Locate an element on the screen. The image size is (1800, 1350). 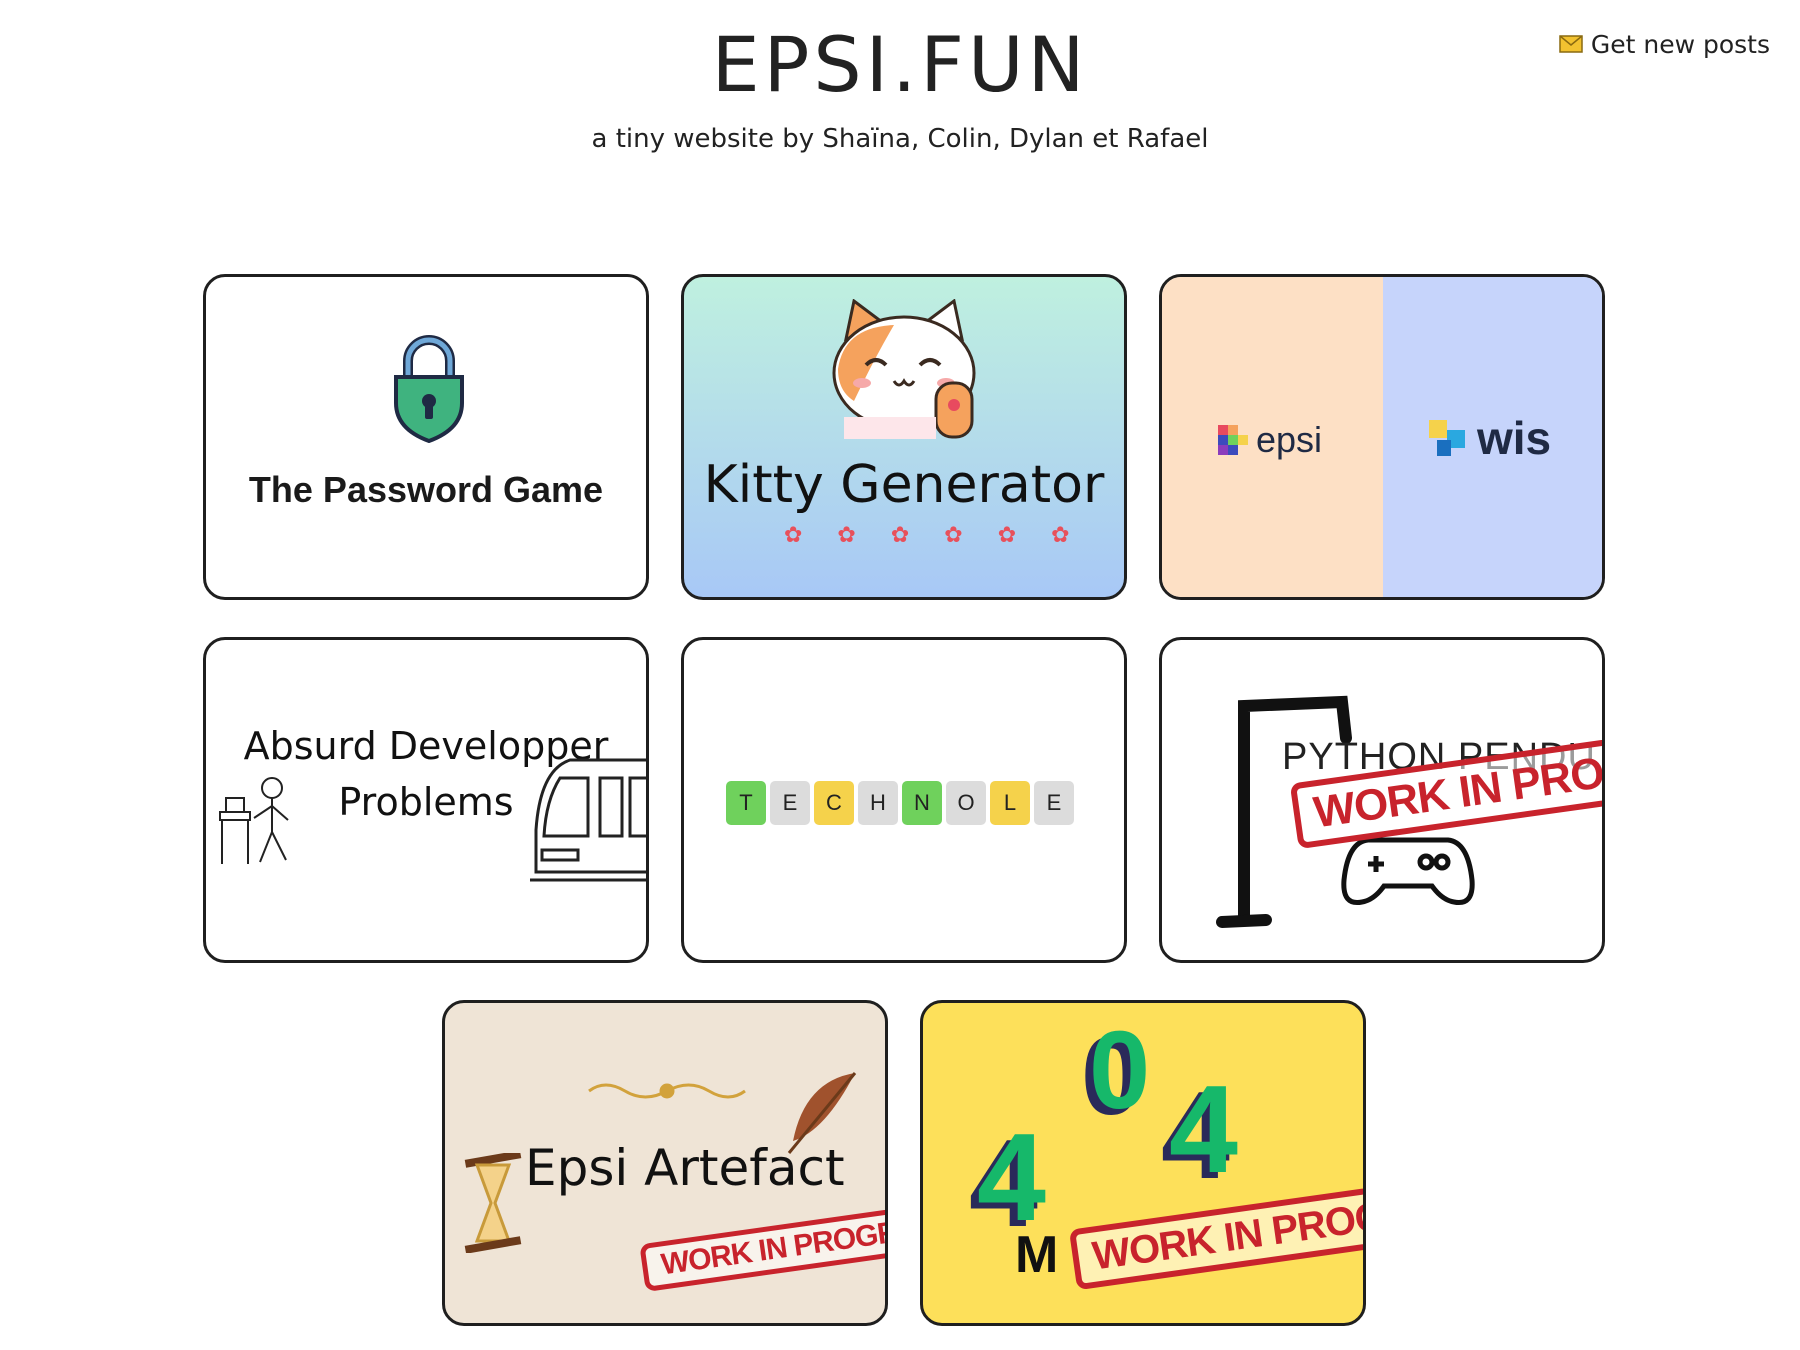
card-password-game: The Password Game is located at coordinates (426, 437).